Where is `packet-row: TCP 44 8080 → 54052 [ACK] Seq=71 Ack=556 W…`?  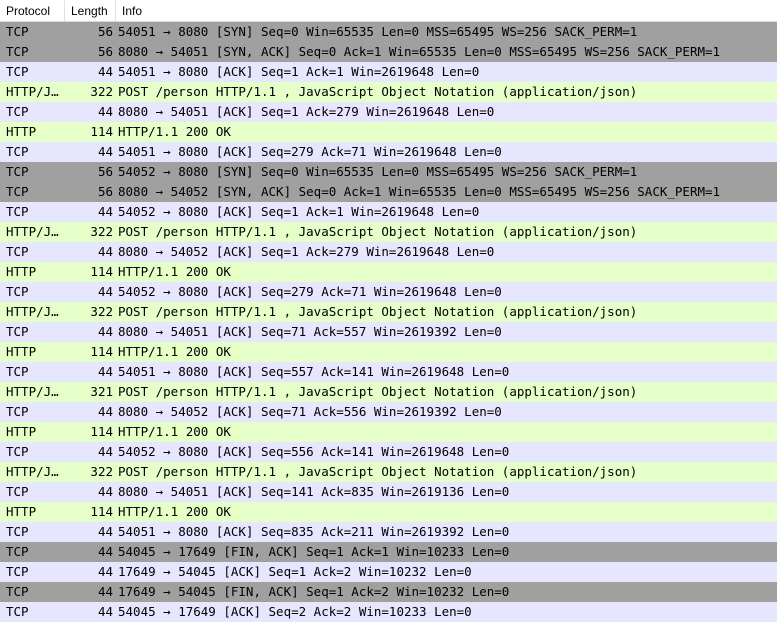
packet-row: TCP 44 8080 → 54052 [ACK] Seq=71 Ack=556 W… is located at coordinates (388, 412).